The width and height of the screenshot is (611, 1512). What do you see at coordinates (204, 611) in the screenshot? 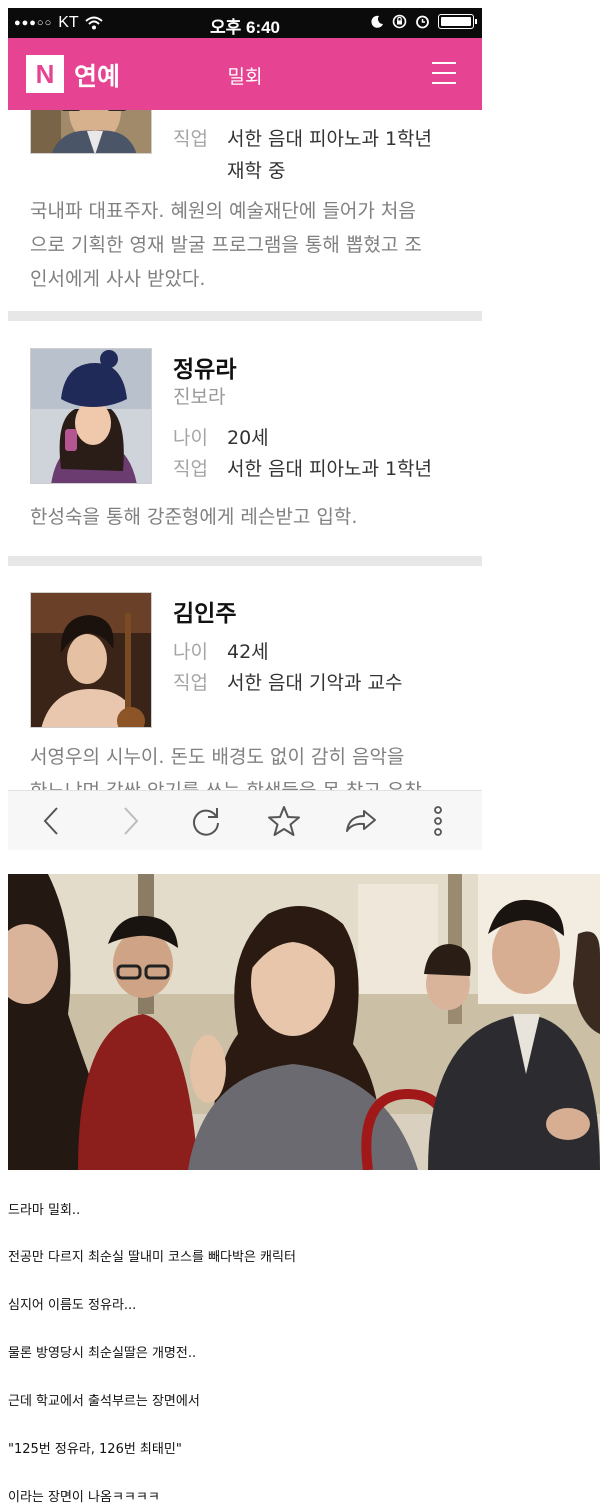
I see `cast-name: 김인주` at bounding box center [204, 611].